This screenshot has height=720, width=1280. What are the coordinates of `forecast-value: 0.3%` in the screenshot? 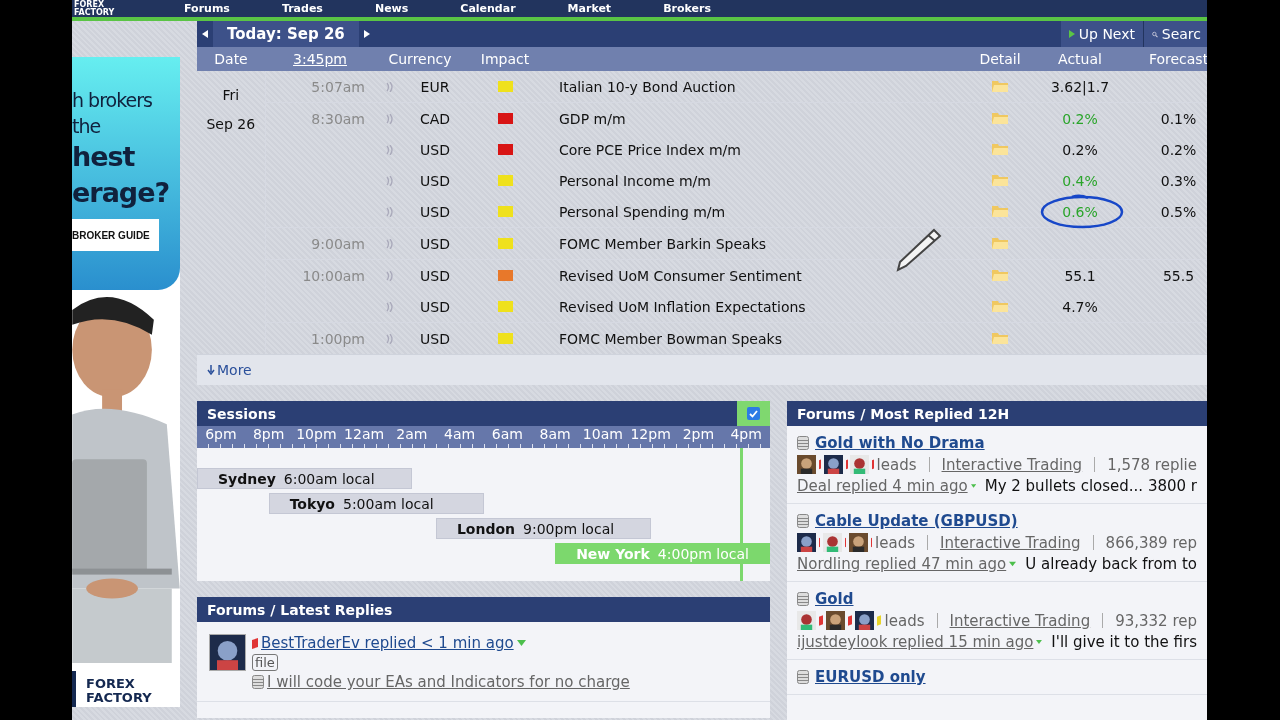 It's located at (1178, 180).